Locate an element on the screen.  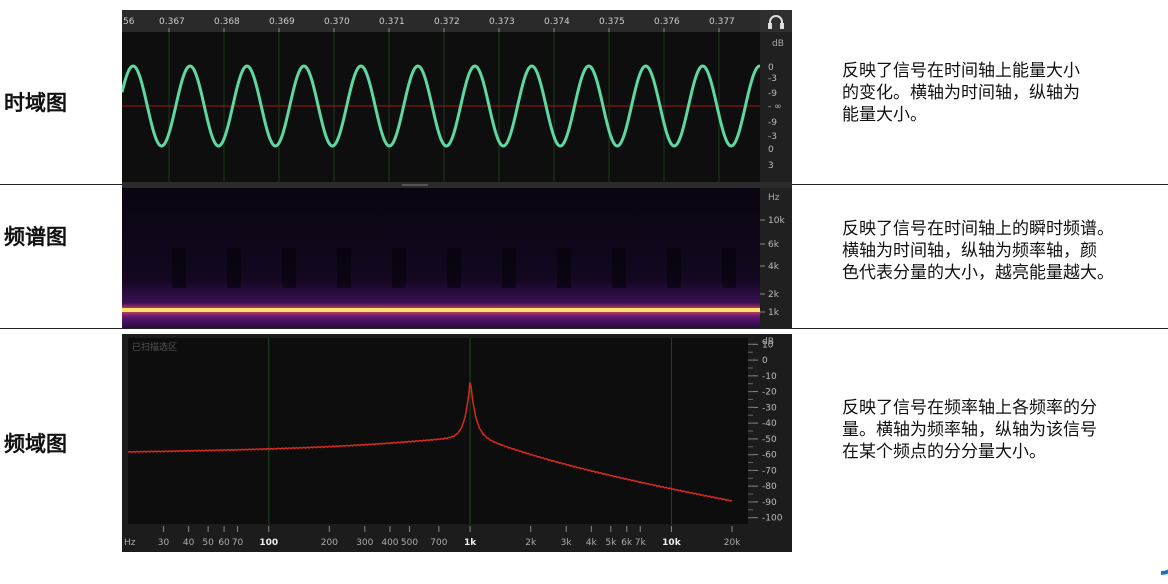
hz-unit-label: Hz is located at coordinates (774, 198).